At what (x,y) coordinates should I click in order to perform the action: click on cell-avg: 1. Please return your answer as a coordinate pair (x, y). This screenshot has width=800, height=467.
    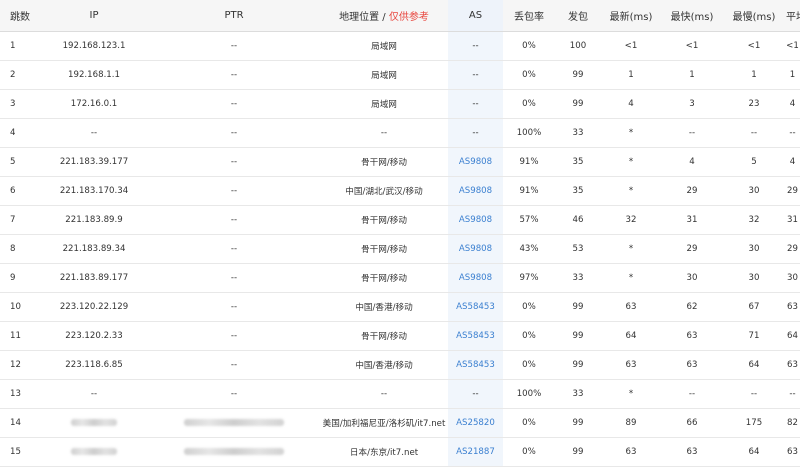
    Looking at the image, I should click on (792, 75).